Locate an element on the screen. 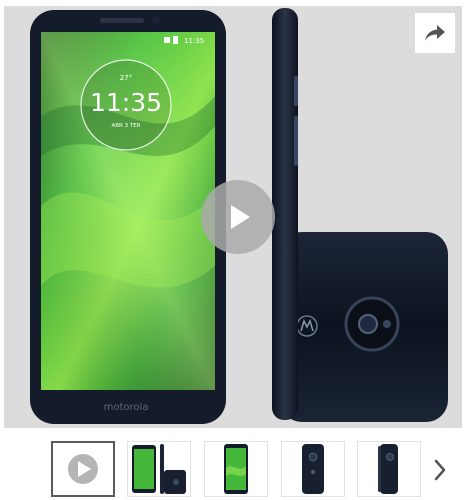  thumbnail-back-angle is located at coordinates (389, 469).